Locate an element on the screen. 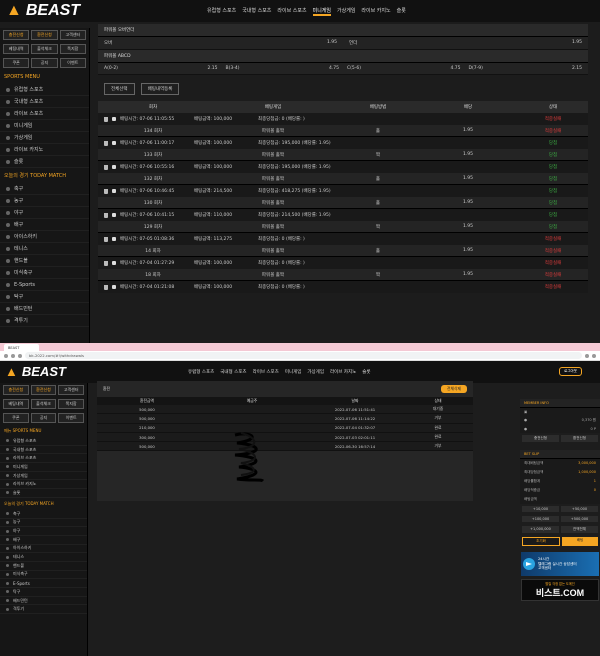 This screenshot has width=600, height=656. odds-row: 오버 1.95 언더 1.95 is located at coordinates (343, 43).